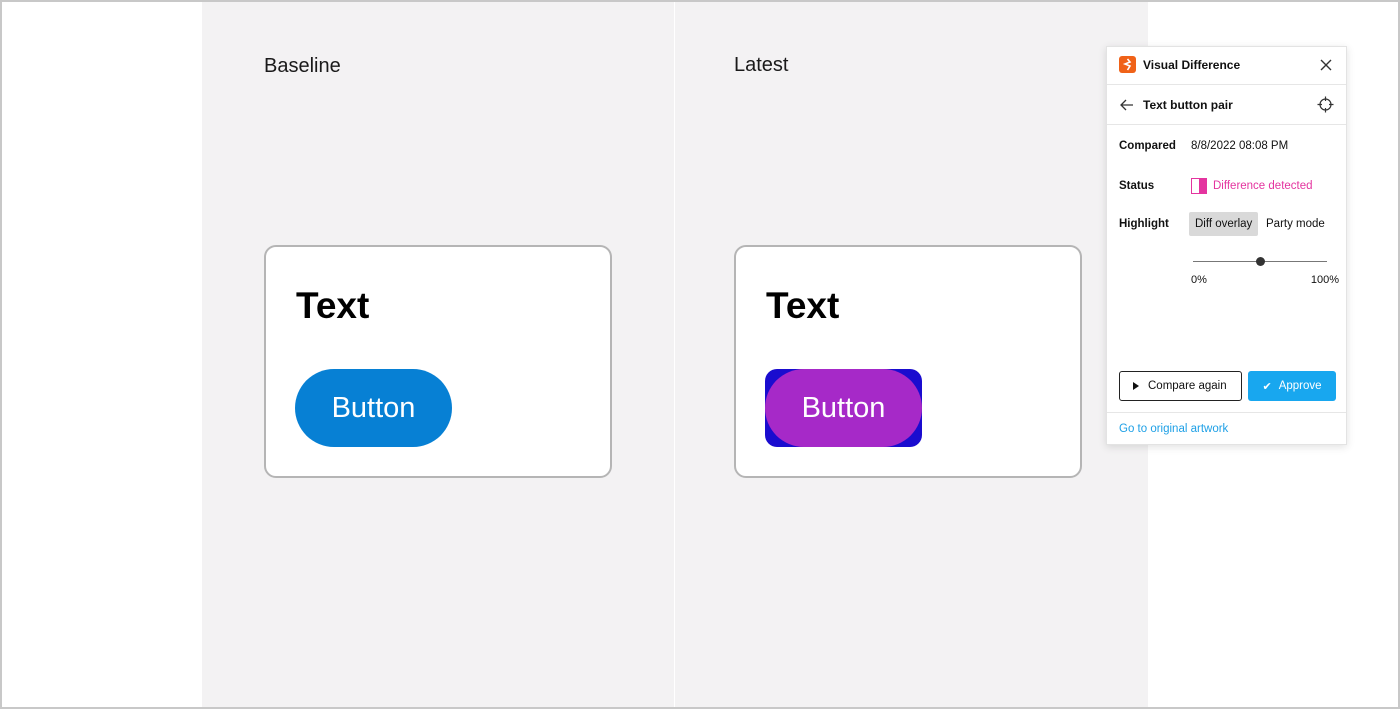  What do you see at coordinates (1326, 65) in the screenshot?
I see `close-icon` at bounding box center [1326, 65].